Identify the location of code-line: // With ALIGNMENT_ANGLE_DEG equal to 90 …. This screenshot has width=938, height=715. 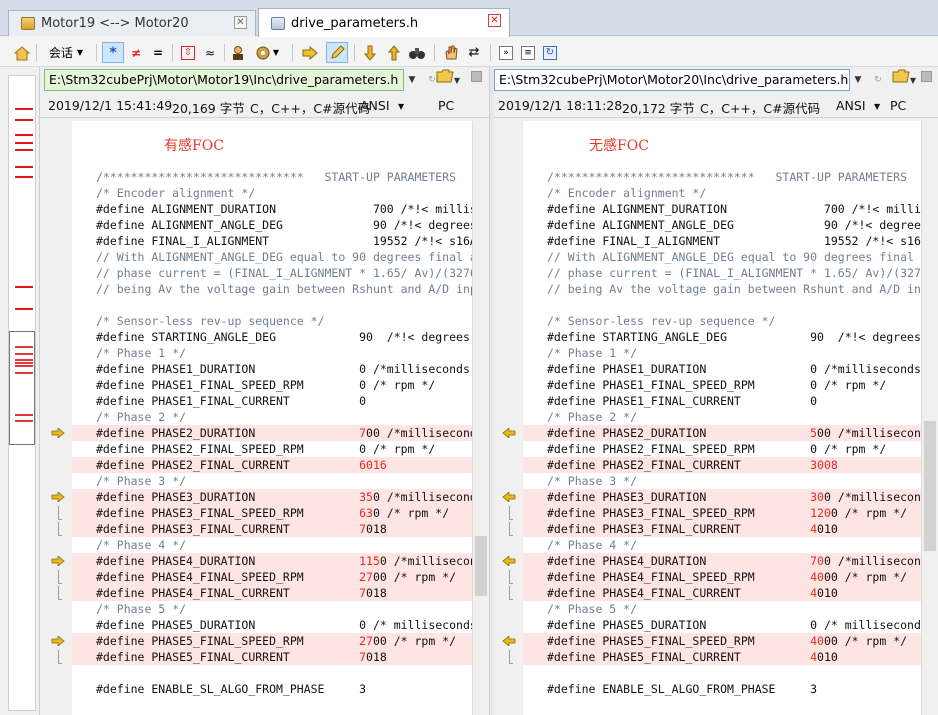
(272, 257).